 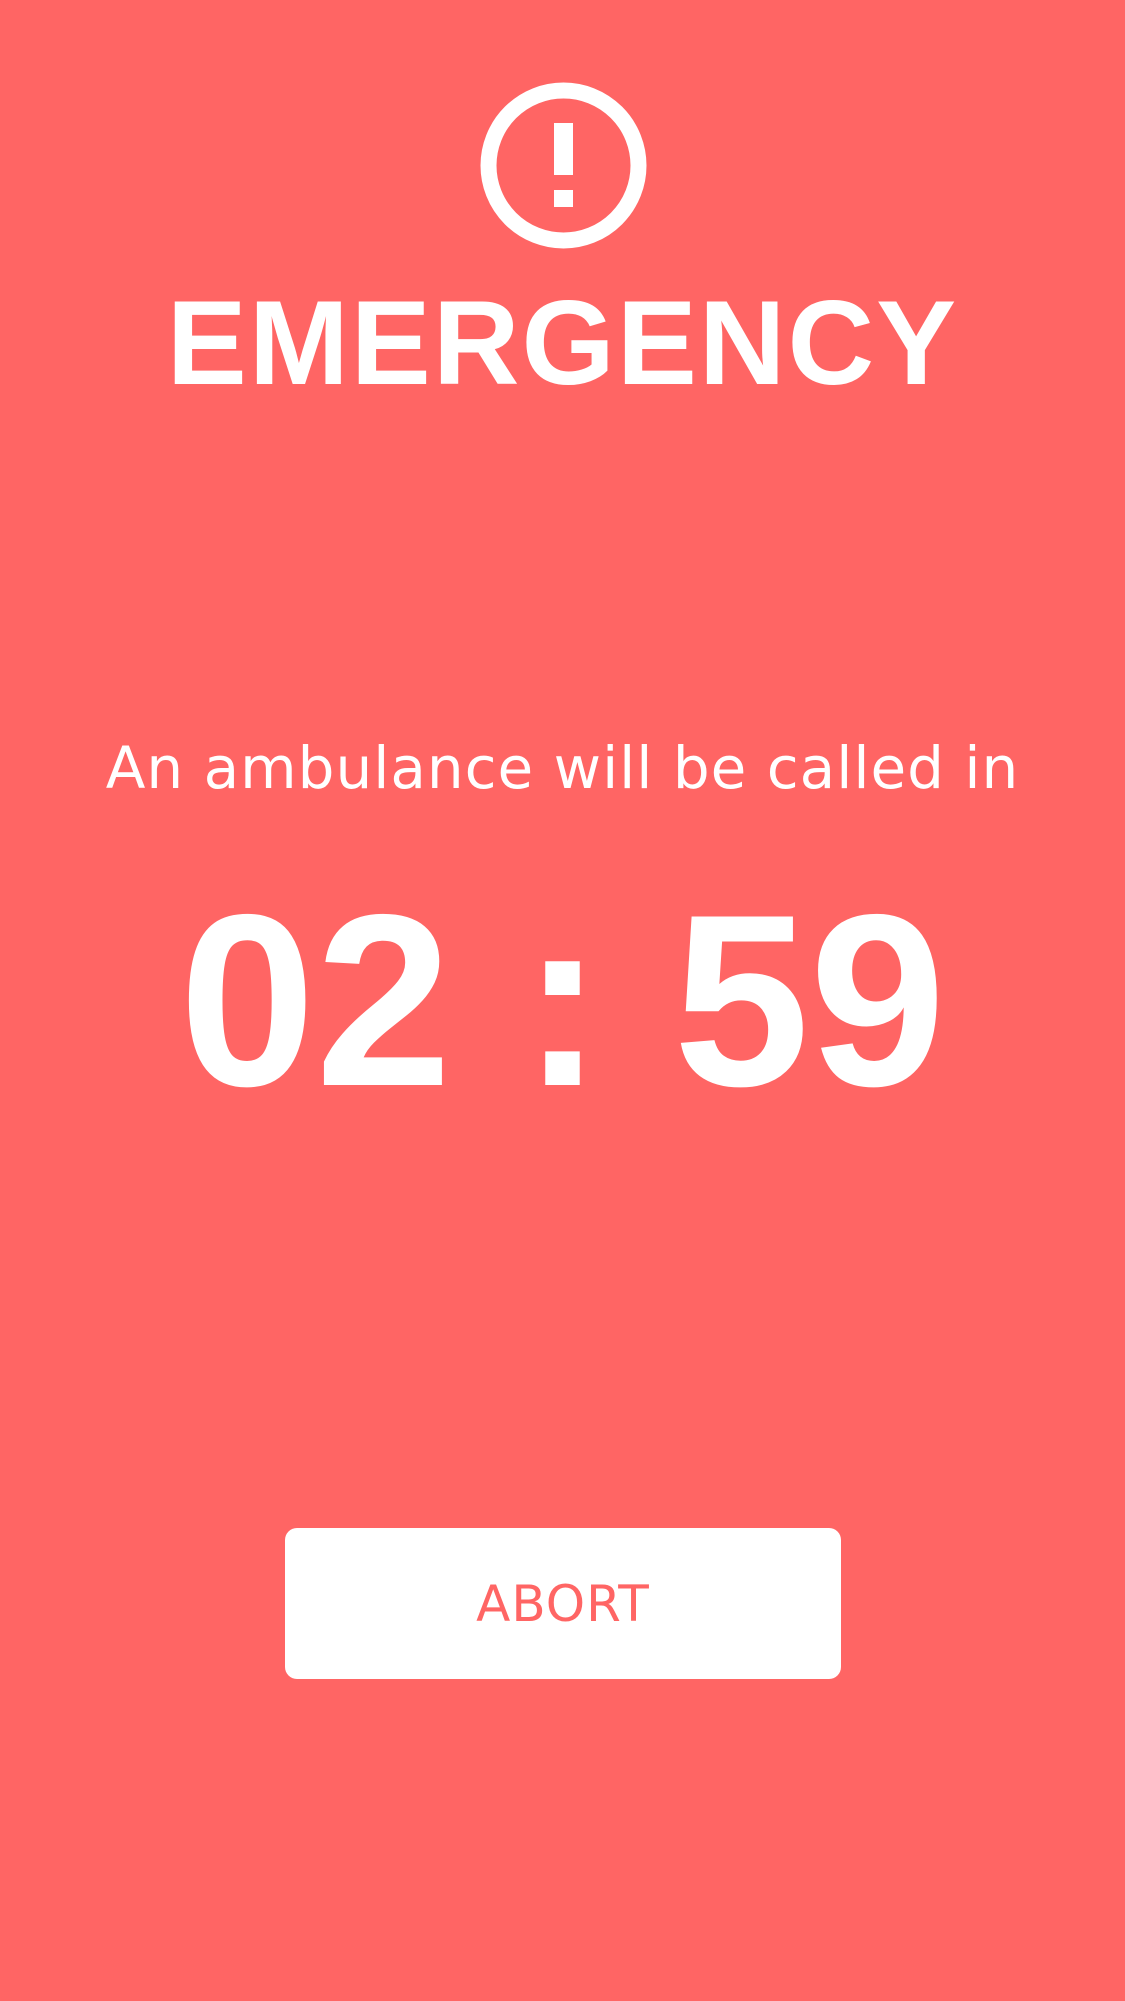 I want to click on countdown-seconds: 59, so click(x=809, y=1000).